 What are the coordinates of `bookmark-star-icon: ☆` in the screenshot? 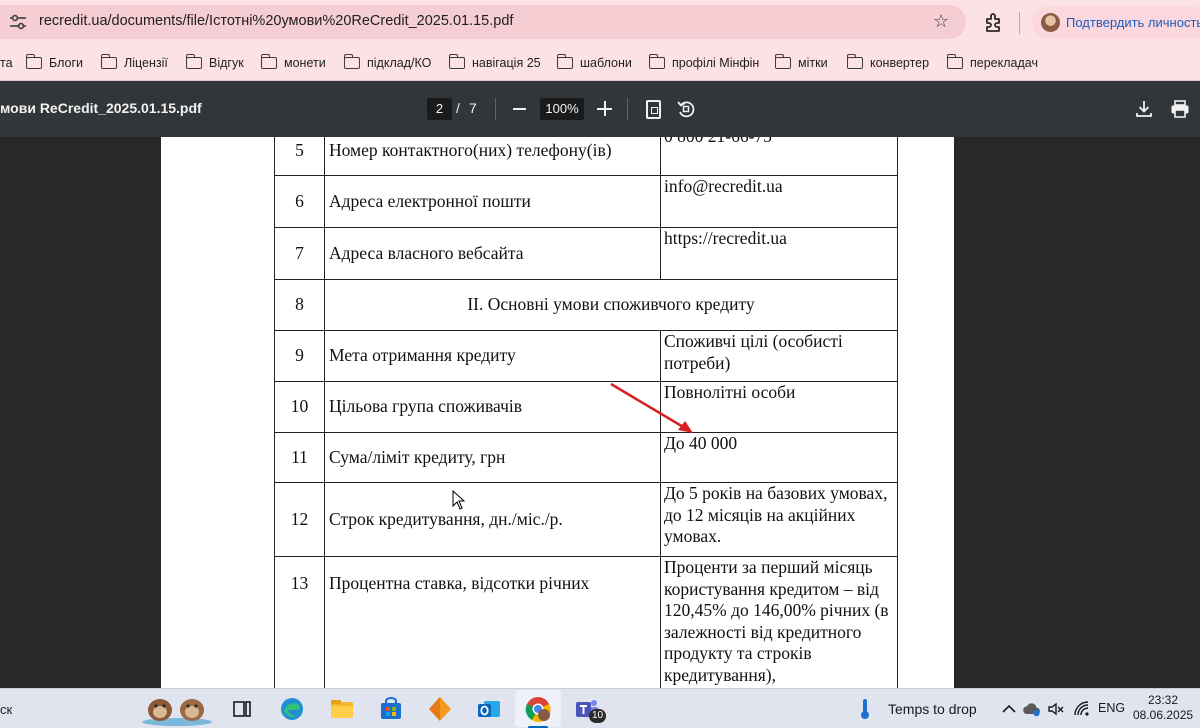 It's located at (941, 21).